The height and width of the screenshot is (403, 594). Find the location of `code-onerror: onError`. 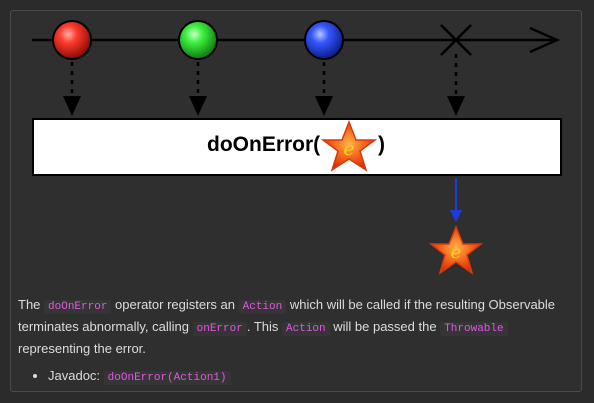

code-onerror: onError is located at coordinates (219, 329).